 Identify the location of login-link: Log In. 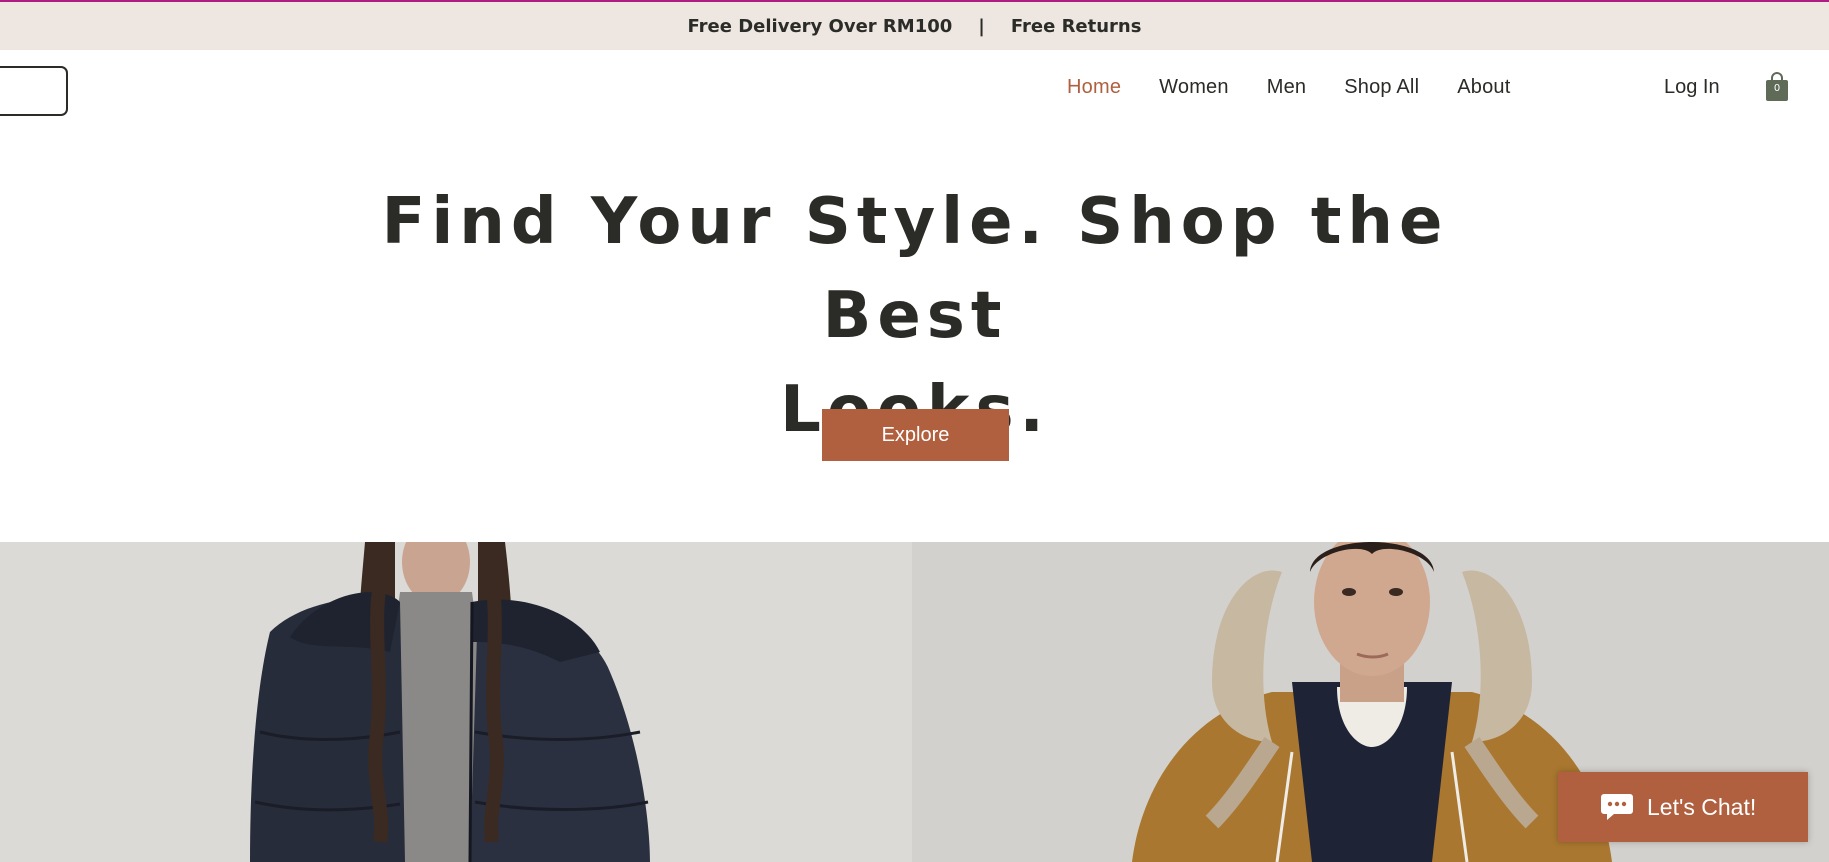
(1692, 87).